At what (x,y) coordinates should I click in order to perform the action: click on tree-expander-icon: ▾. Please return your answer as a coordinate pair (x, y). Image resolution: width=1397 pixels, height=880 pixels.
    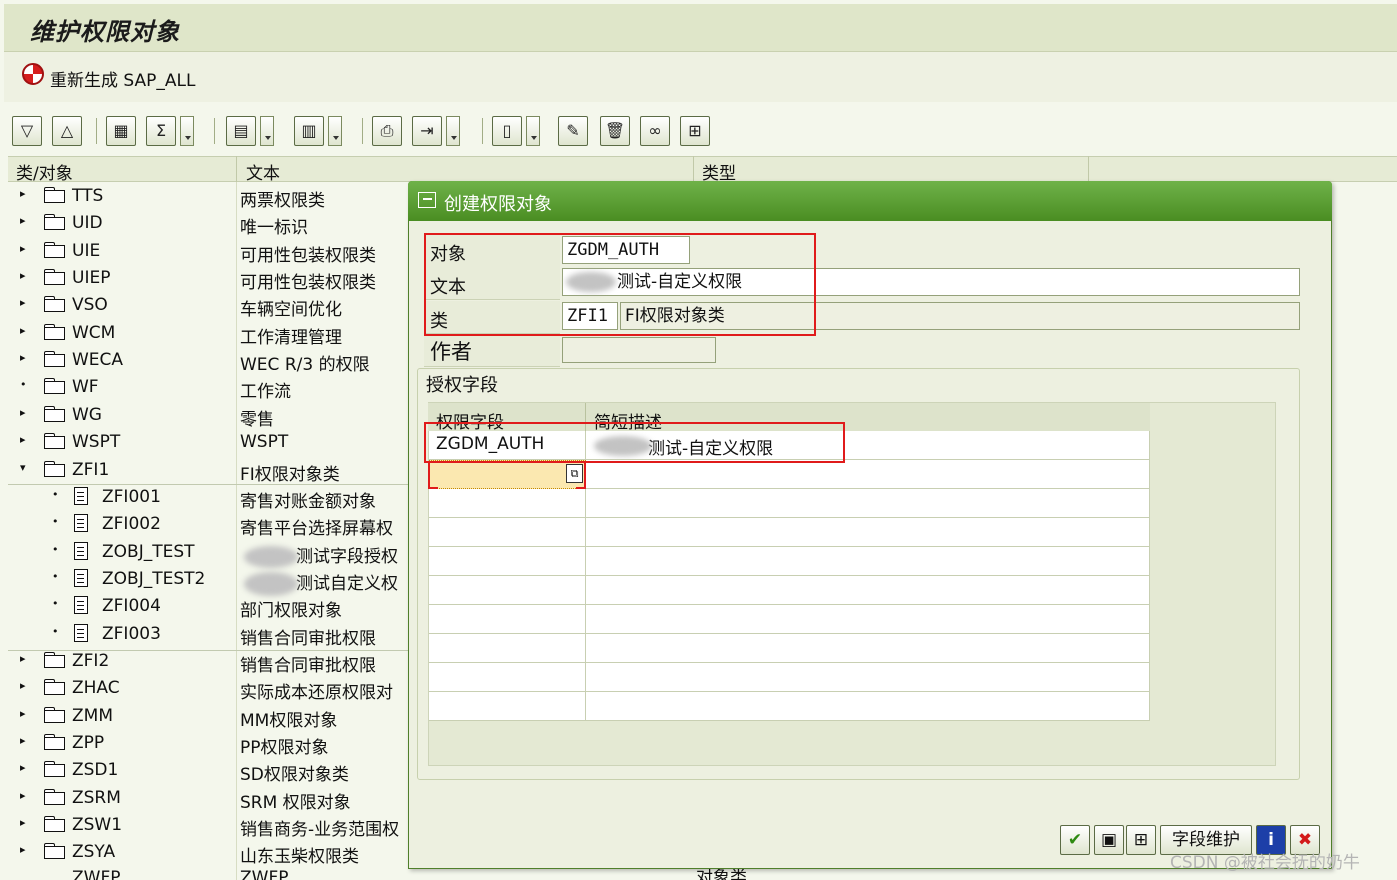
    Looking at the image, I should click on (23, 467).